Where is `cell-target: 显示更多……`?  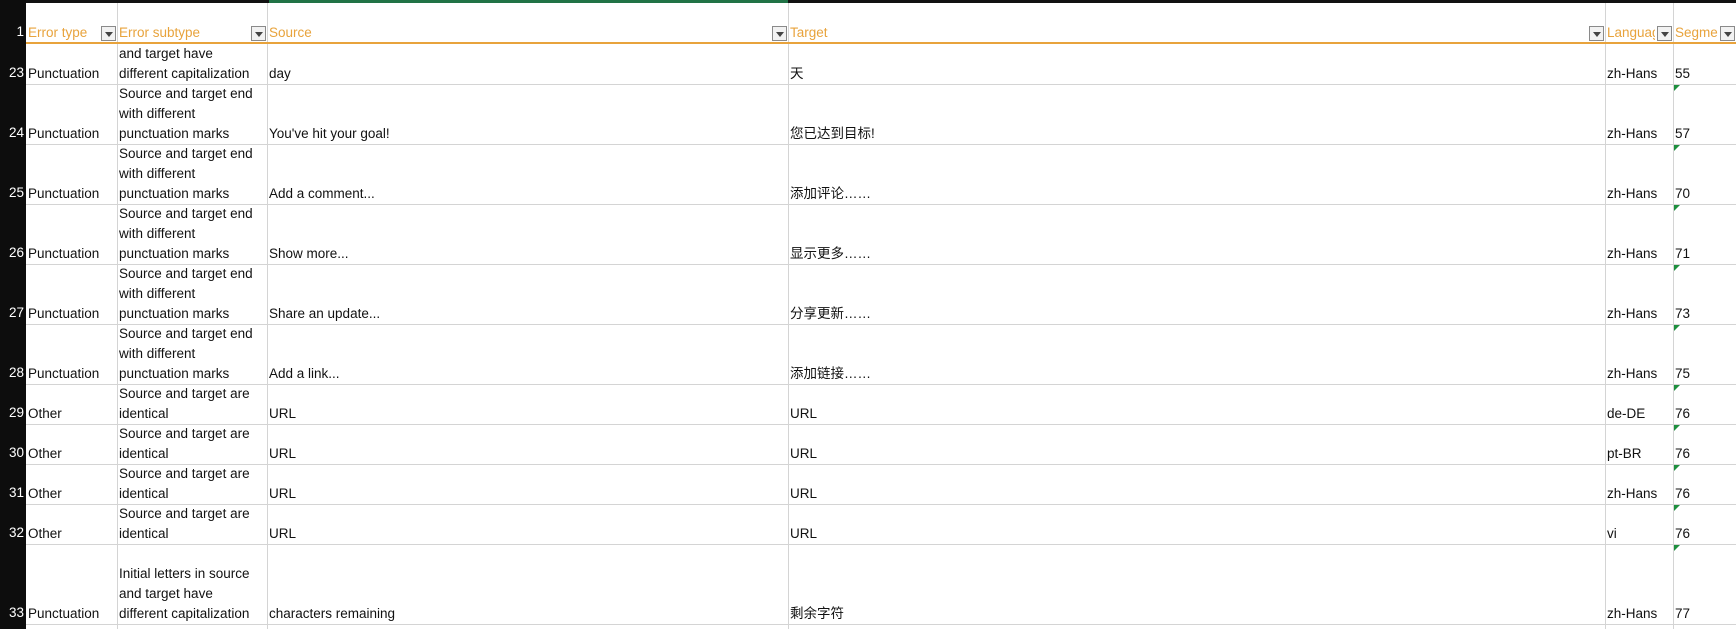 cell-target: 显示更多…… is located at coordinates (1196, 234).